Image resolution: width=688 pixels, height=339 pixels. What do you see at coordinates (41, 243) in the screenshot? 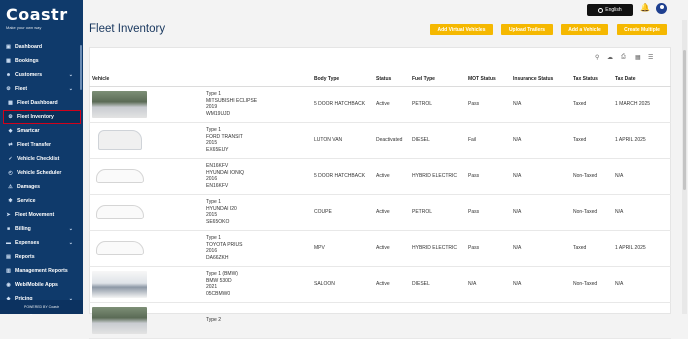
I see `sidebar-item-expenses: ▬ Expenses ⌄` at bounding box center [41, 243].